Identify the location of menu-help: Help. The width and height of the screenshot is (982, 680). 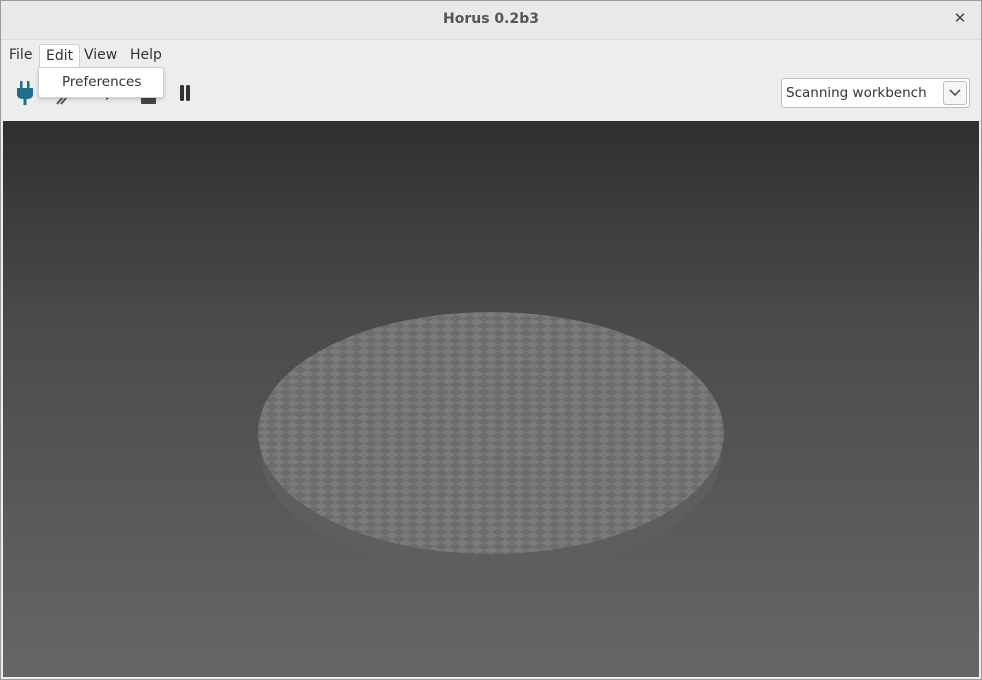
(146, 55).